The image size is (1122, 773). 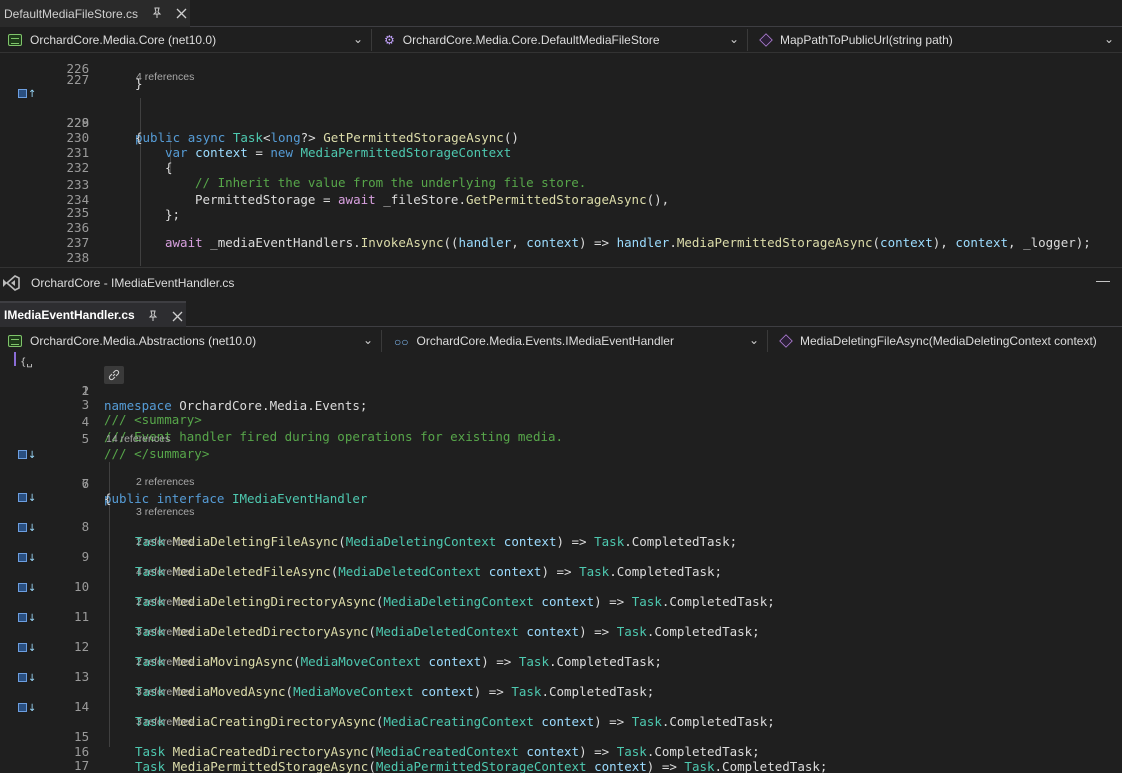 I want to click on tab-imedia-event-handler: IMediaEventHandler.cs, so click(x=93, y=314).